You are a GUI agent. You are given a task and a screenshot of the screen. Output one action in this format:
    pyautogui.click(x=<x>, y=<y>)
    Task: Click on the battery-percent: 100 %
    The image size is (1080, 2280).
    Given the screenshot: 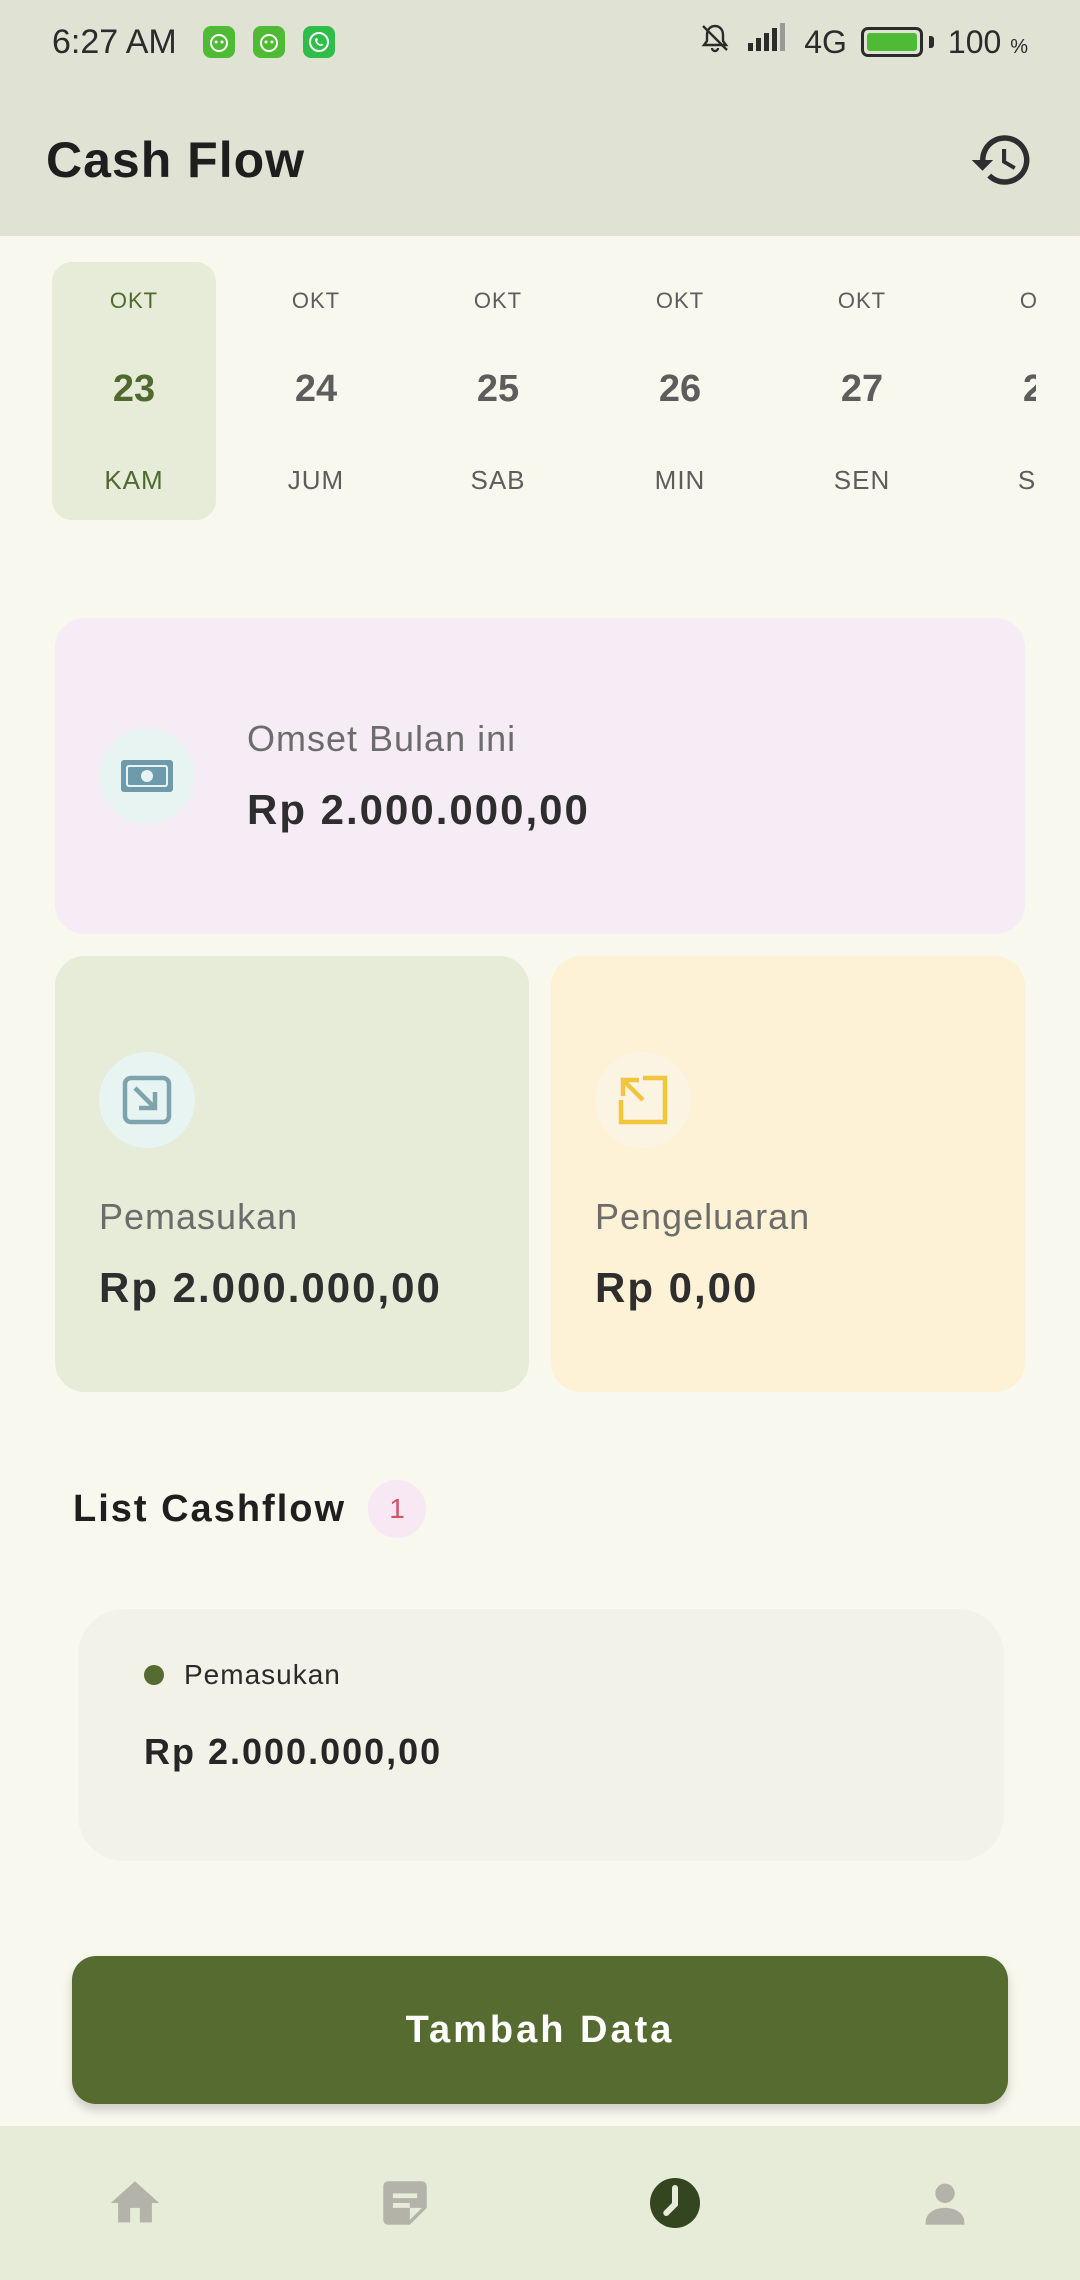 What is the action you would take?
    pyautogui.click(x=988, y=42)
    